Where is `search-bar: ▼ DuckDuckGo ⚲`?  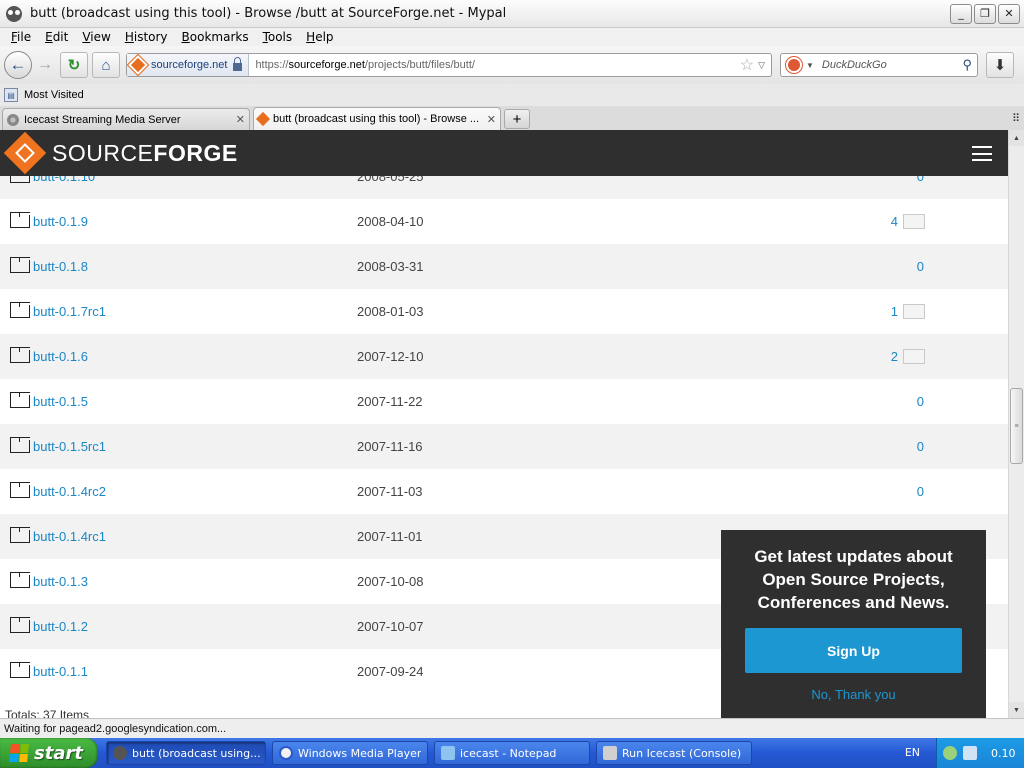 search-bar: ▼ DuckDuckGo ⚲ is located at coordinates (879, 65).